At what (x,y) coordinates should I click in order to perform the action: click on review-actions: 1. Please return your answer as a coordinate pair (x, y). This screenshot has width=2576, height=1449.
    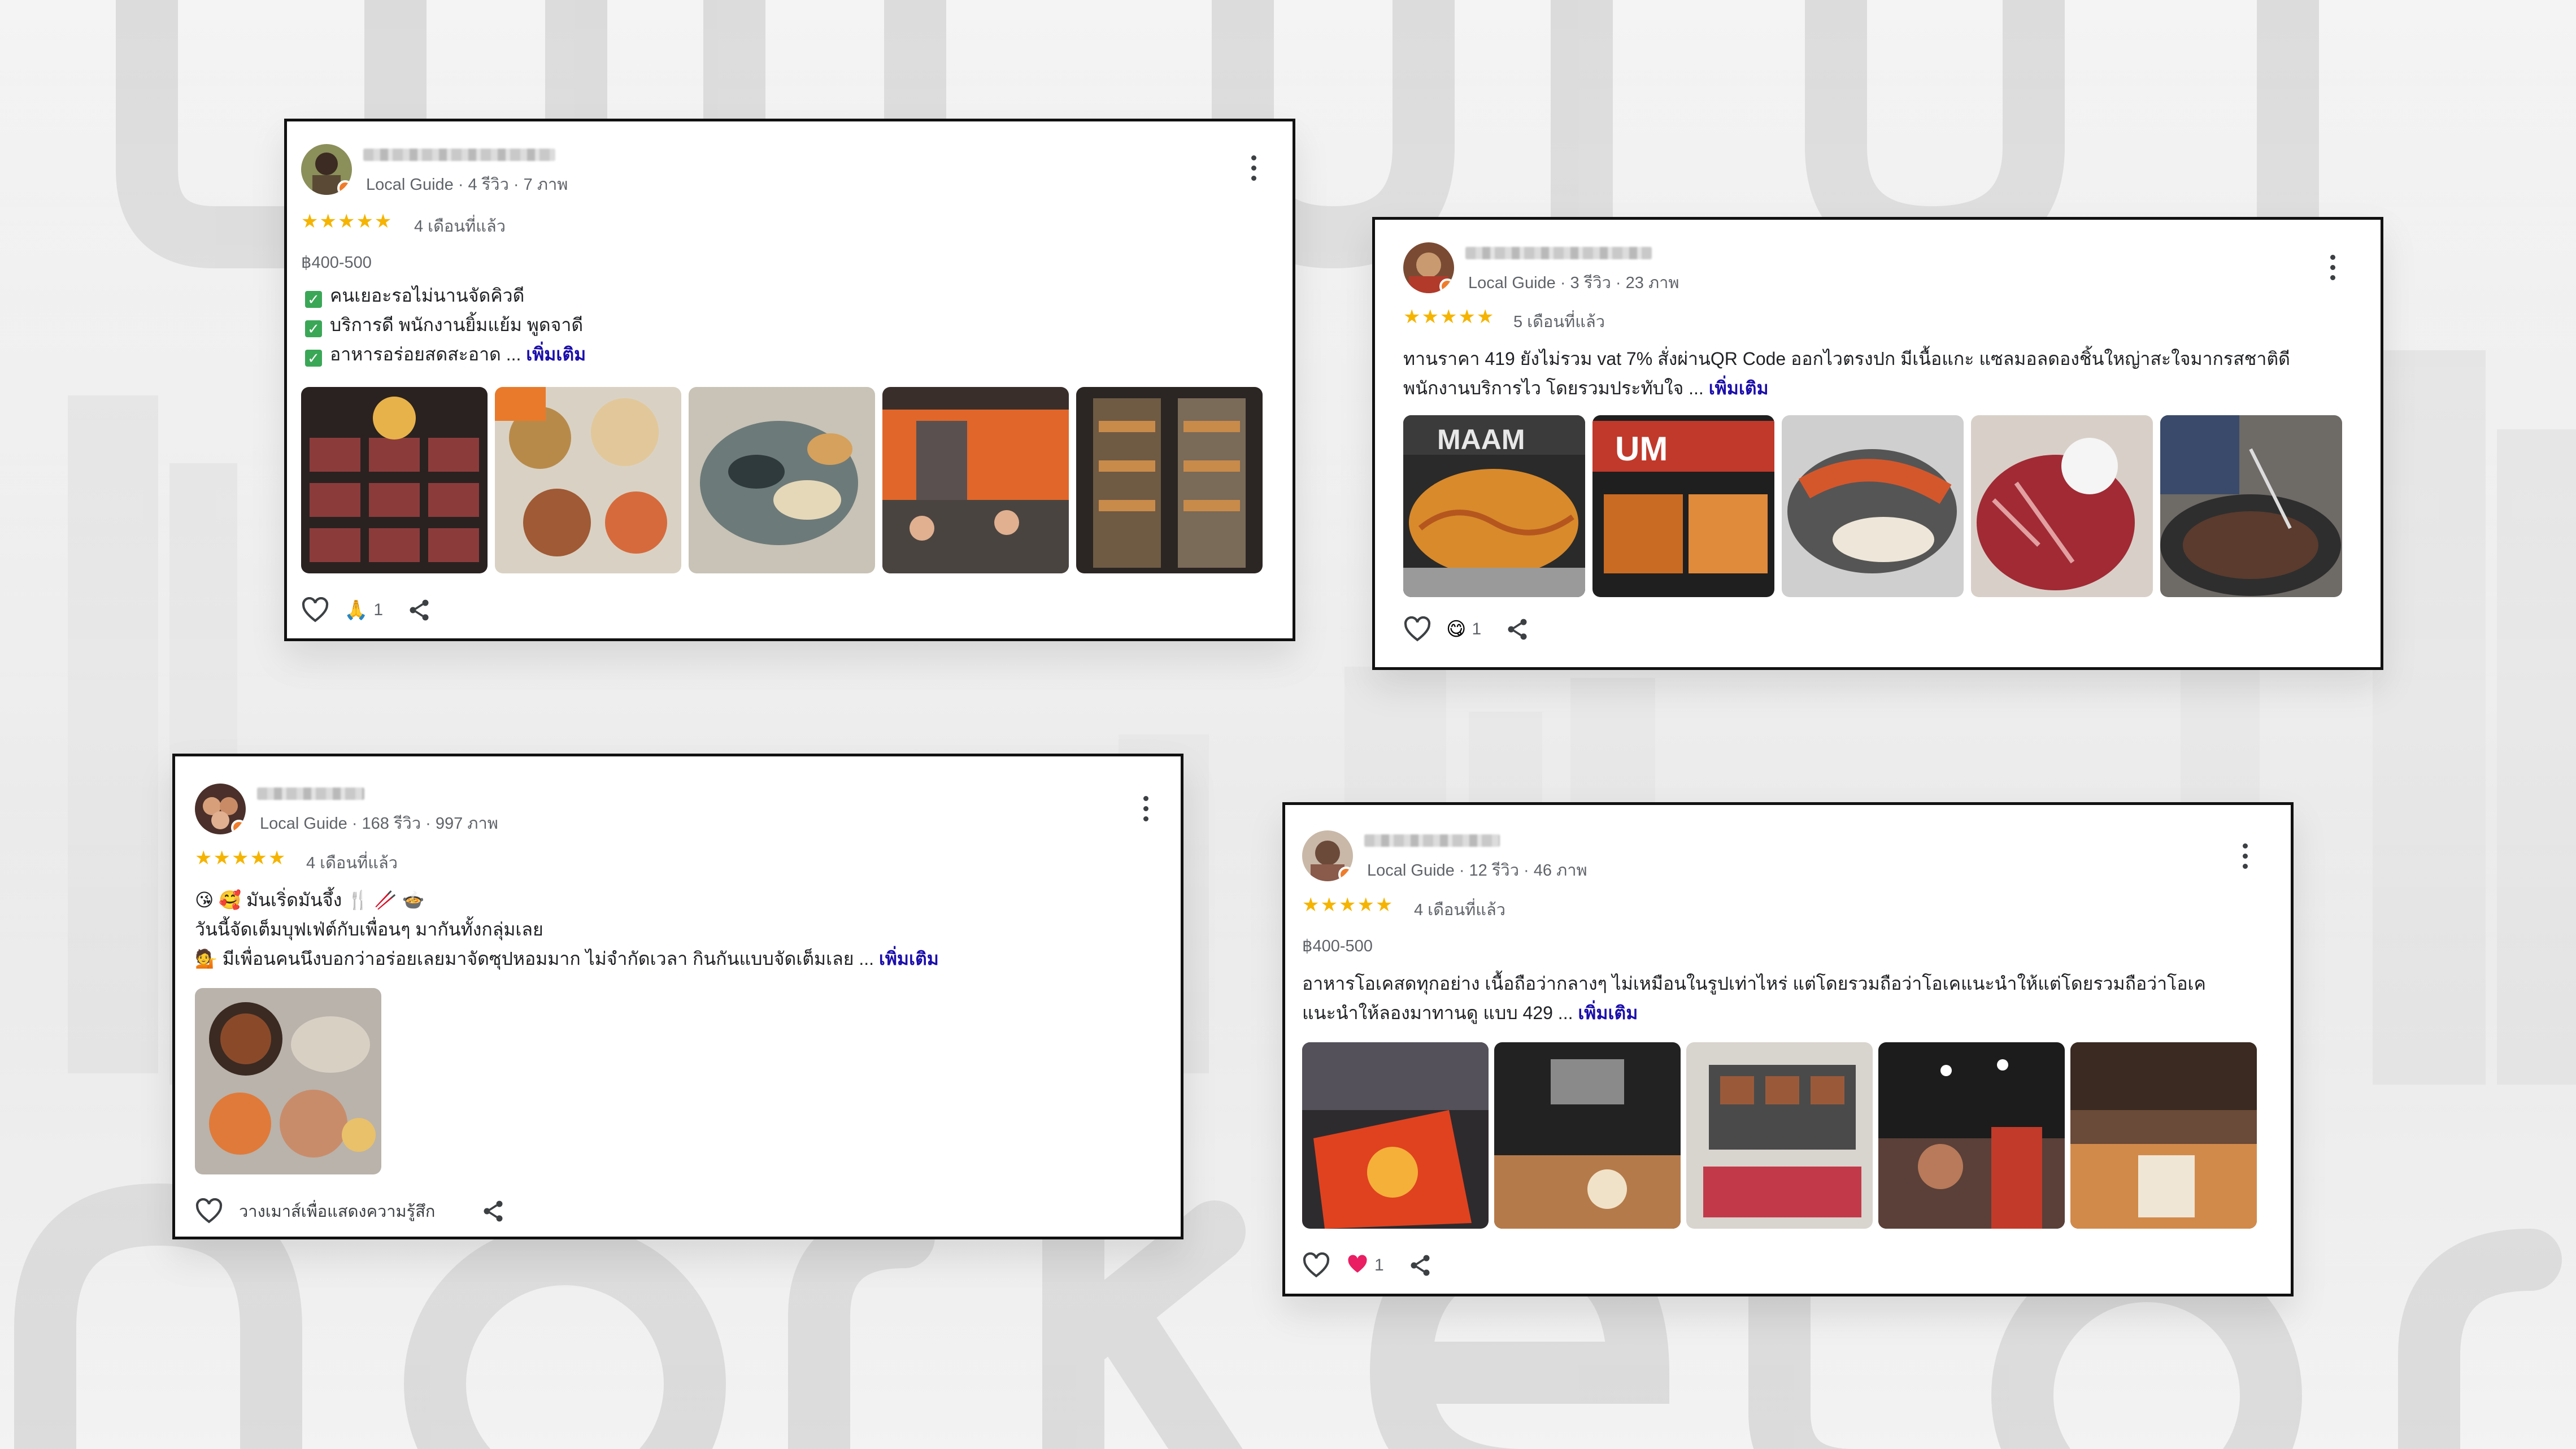
    Looking at the image, I should click on (1367, 1265).